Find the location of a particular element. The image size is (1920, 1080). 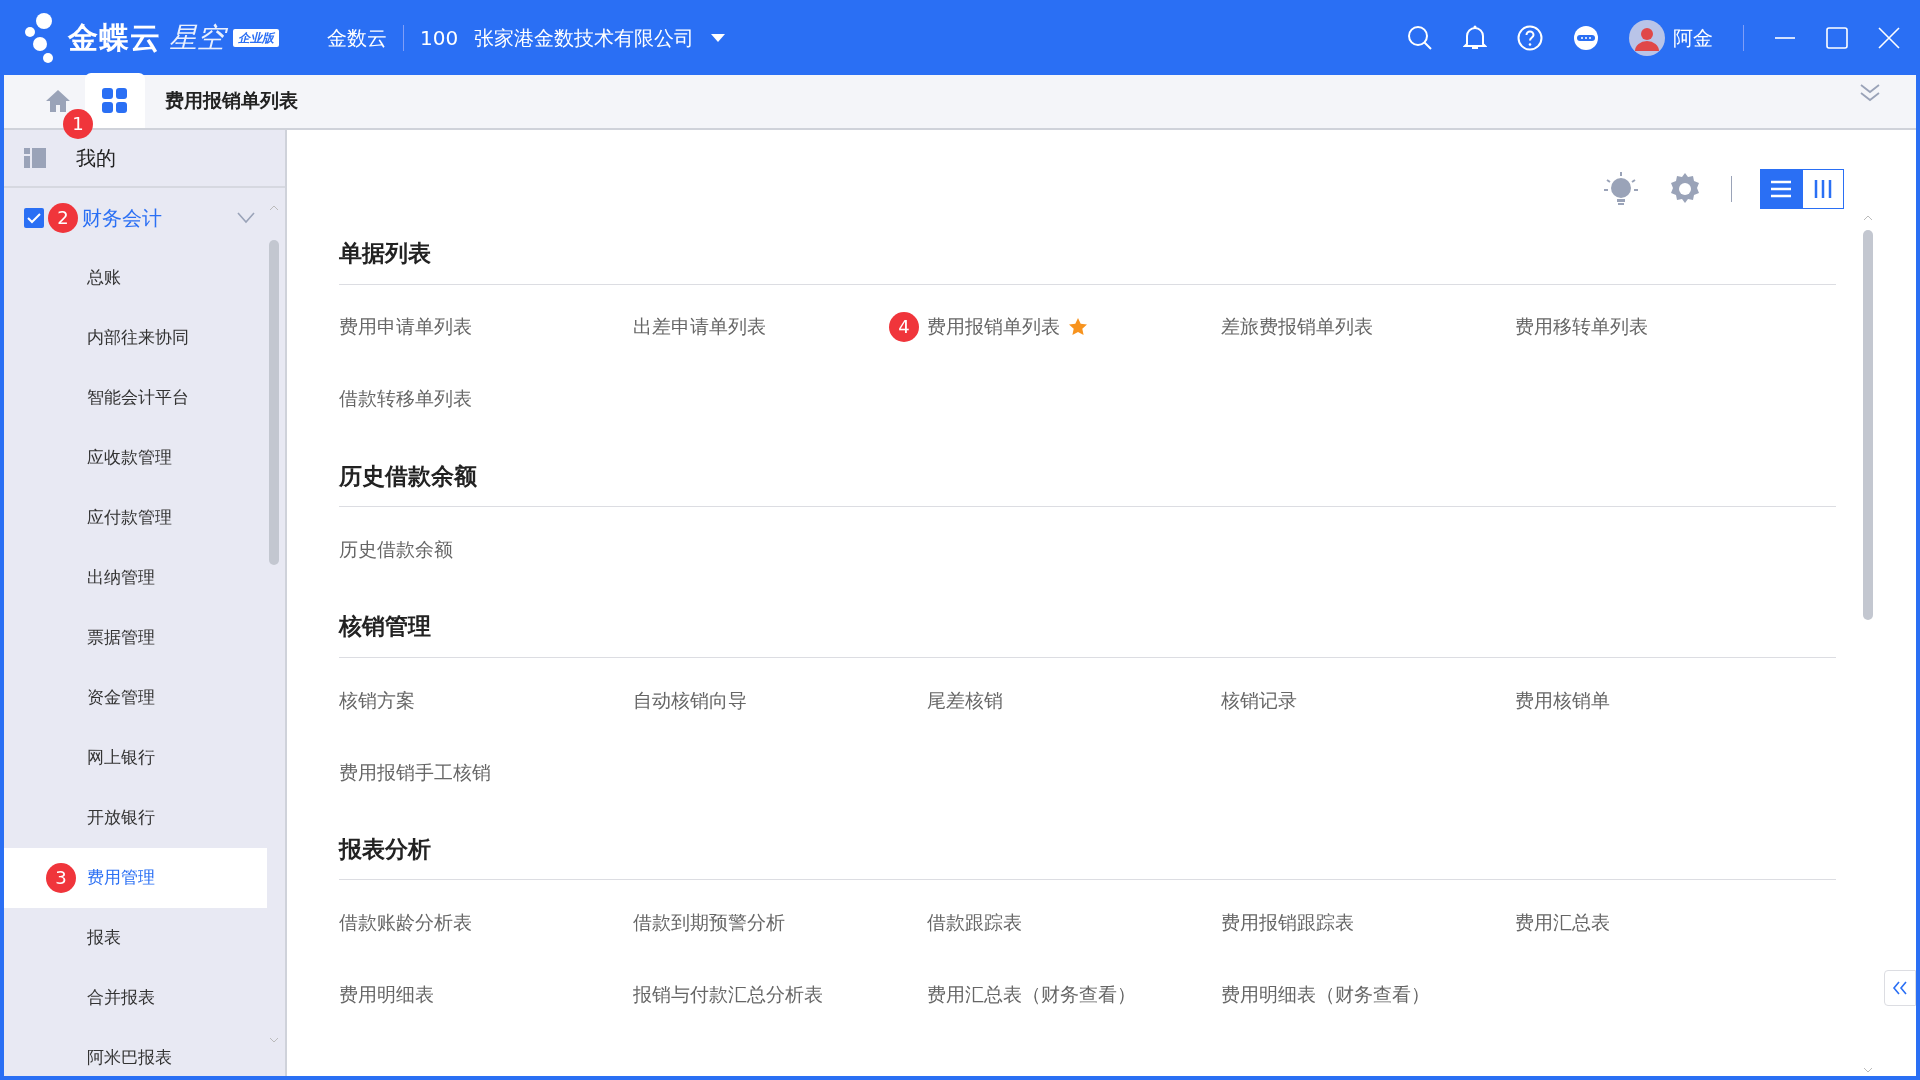

apps-tab is located at coordinates (115, 100).